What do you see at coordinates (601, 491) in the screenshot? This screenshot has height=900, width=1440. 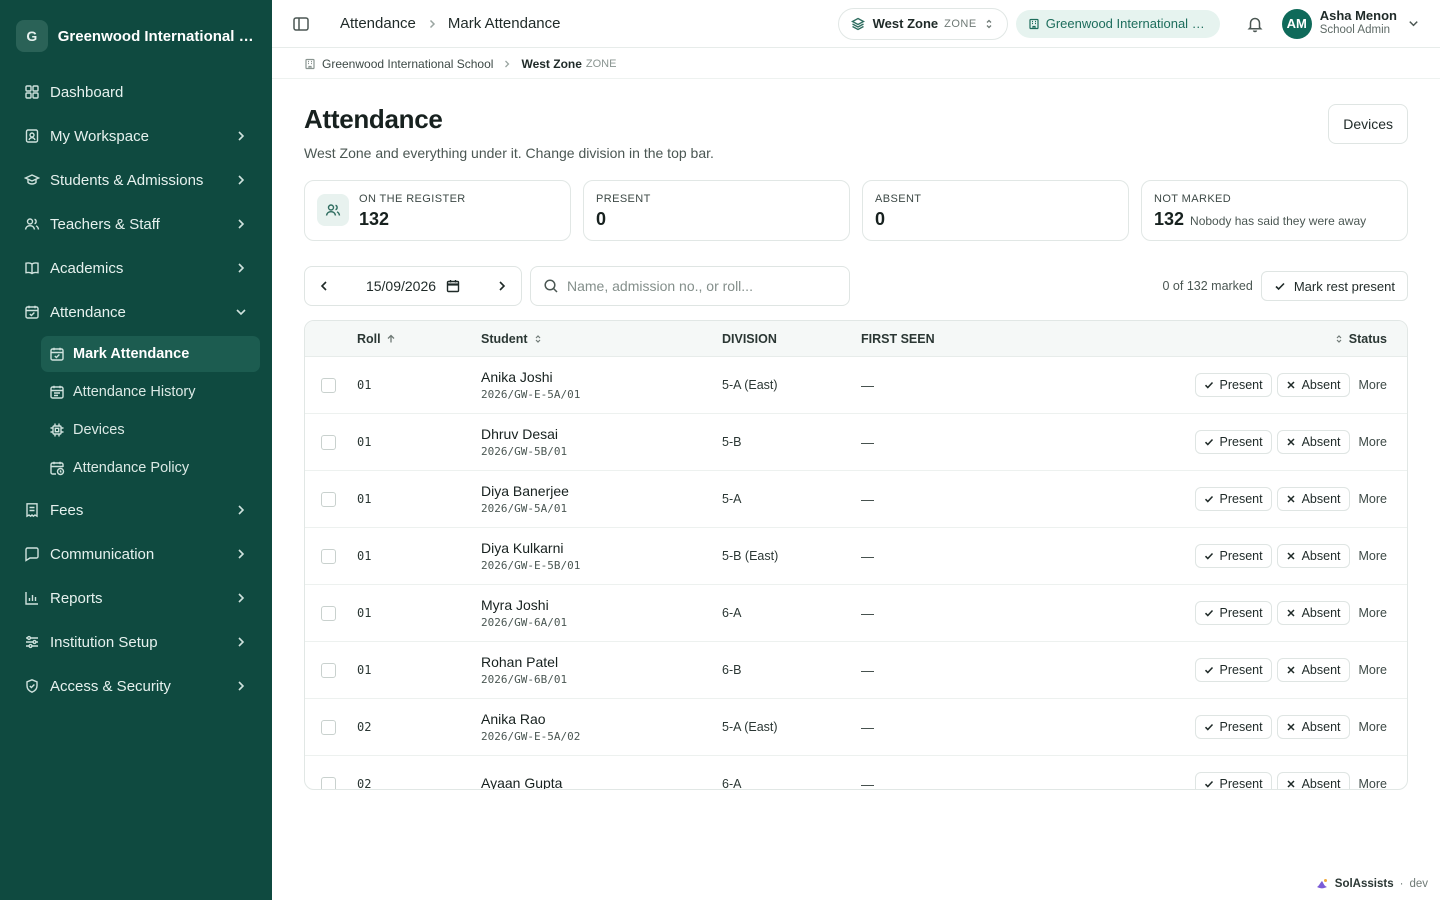 I see `student-name: Diya Banerjee` at bounding box center [601, 491].